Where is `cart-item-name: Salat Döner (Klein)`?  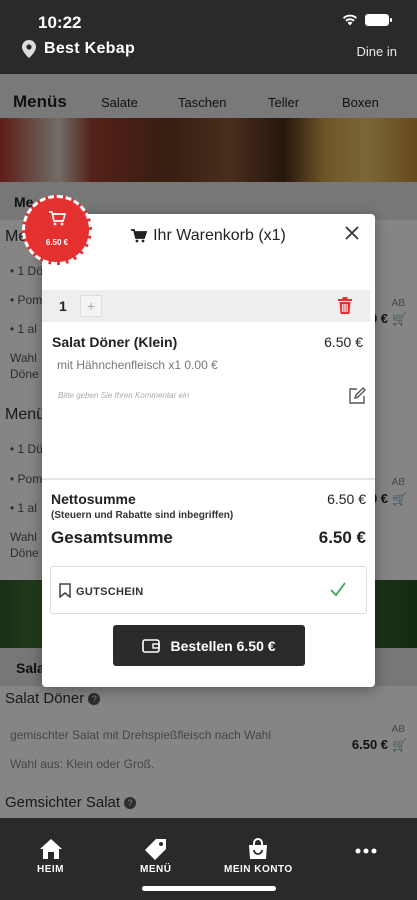
cart-item-name: Salat Döner (Klein) is located at coordinates (115, 342).